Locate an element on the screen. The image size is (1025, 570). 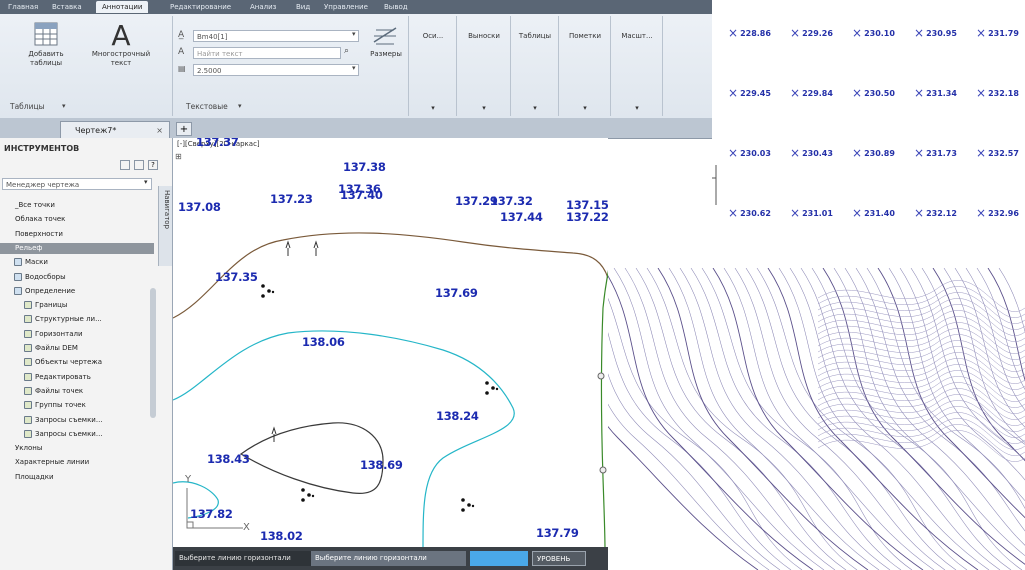
tree-item: Водосборы is located at coordinates (82, 277).